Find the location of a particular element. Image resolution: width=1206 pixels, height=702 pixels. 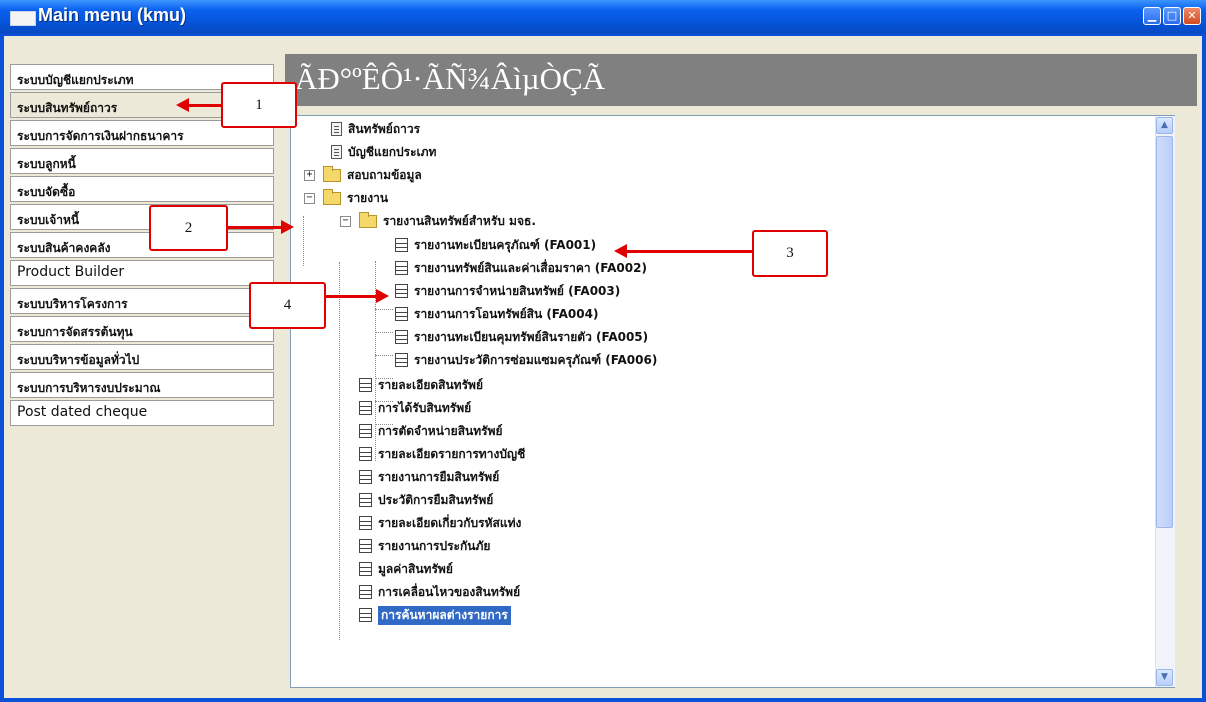

sidebar-item-project-management: ระบบบริหารโครงการ is located at coordinates (142, 301).